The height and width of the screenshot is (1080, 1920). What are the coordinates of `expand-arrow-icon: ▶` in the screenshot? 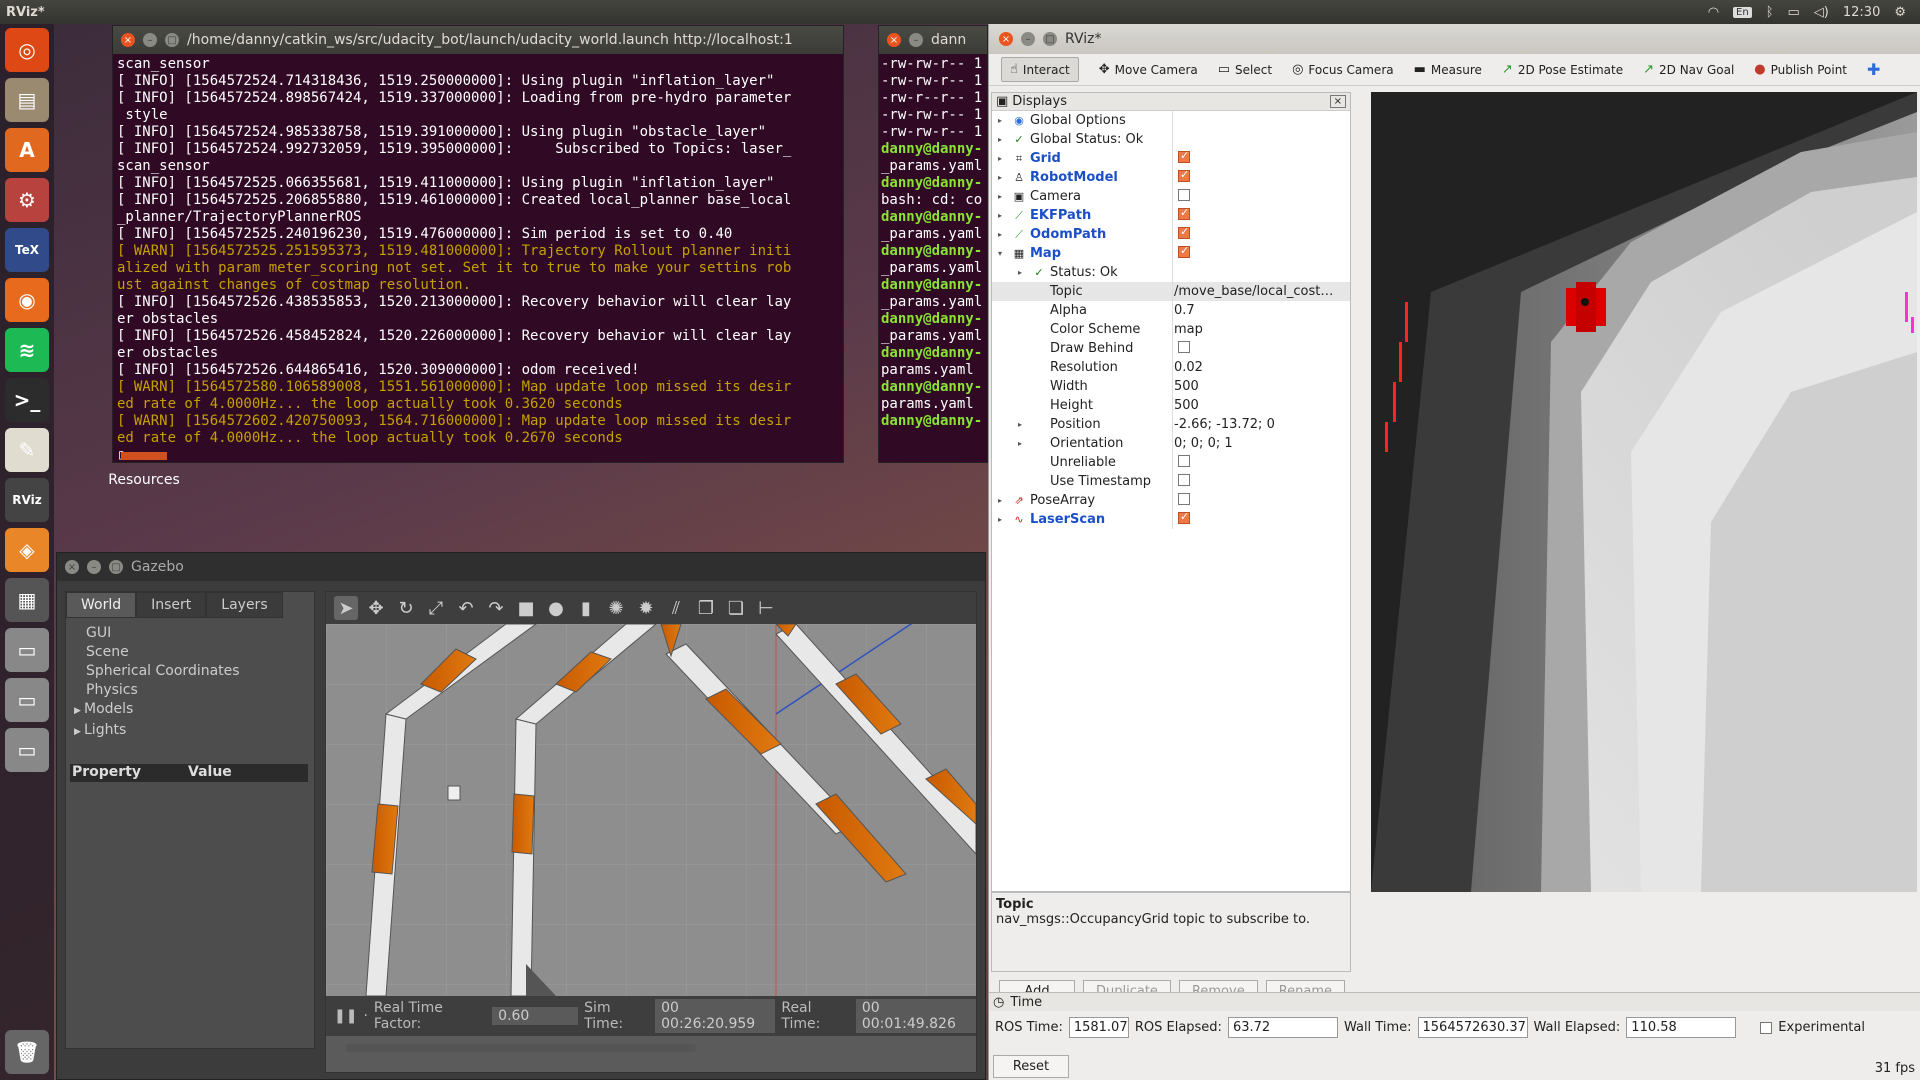 It's located at (79, 732).